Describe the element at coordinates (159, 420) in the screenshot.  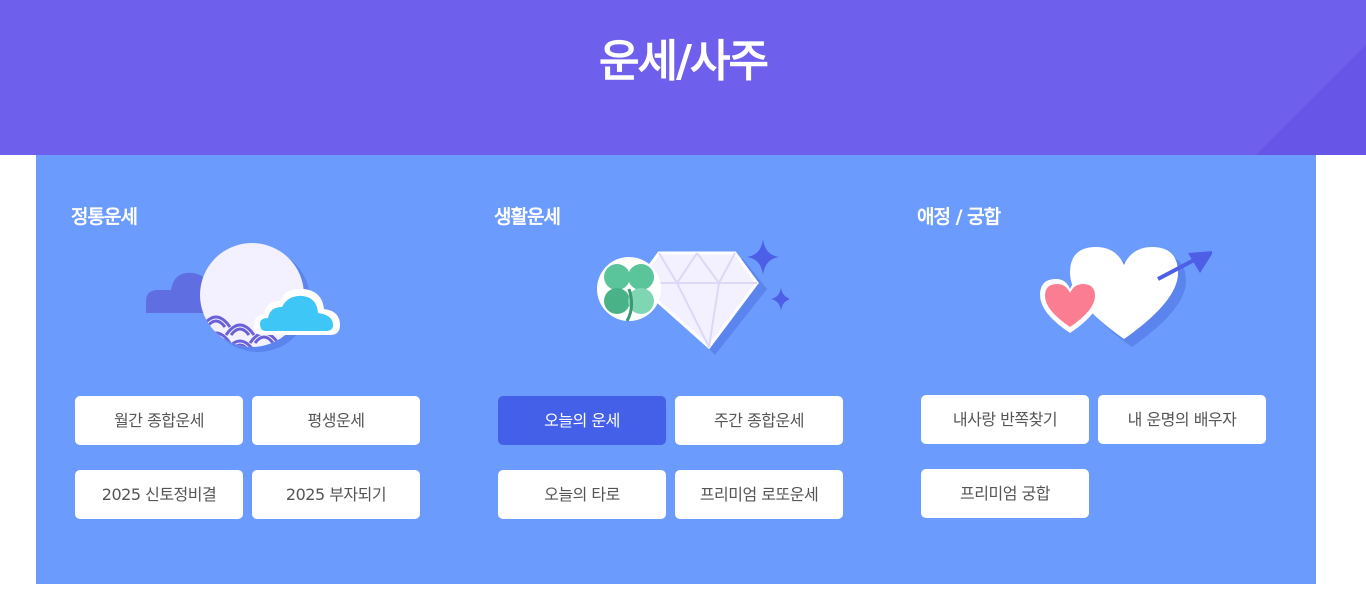
I see `monthly-fortune-button: 월간 종합운세` at that location.